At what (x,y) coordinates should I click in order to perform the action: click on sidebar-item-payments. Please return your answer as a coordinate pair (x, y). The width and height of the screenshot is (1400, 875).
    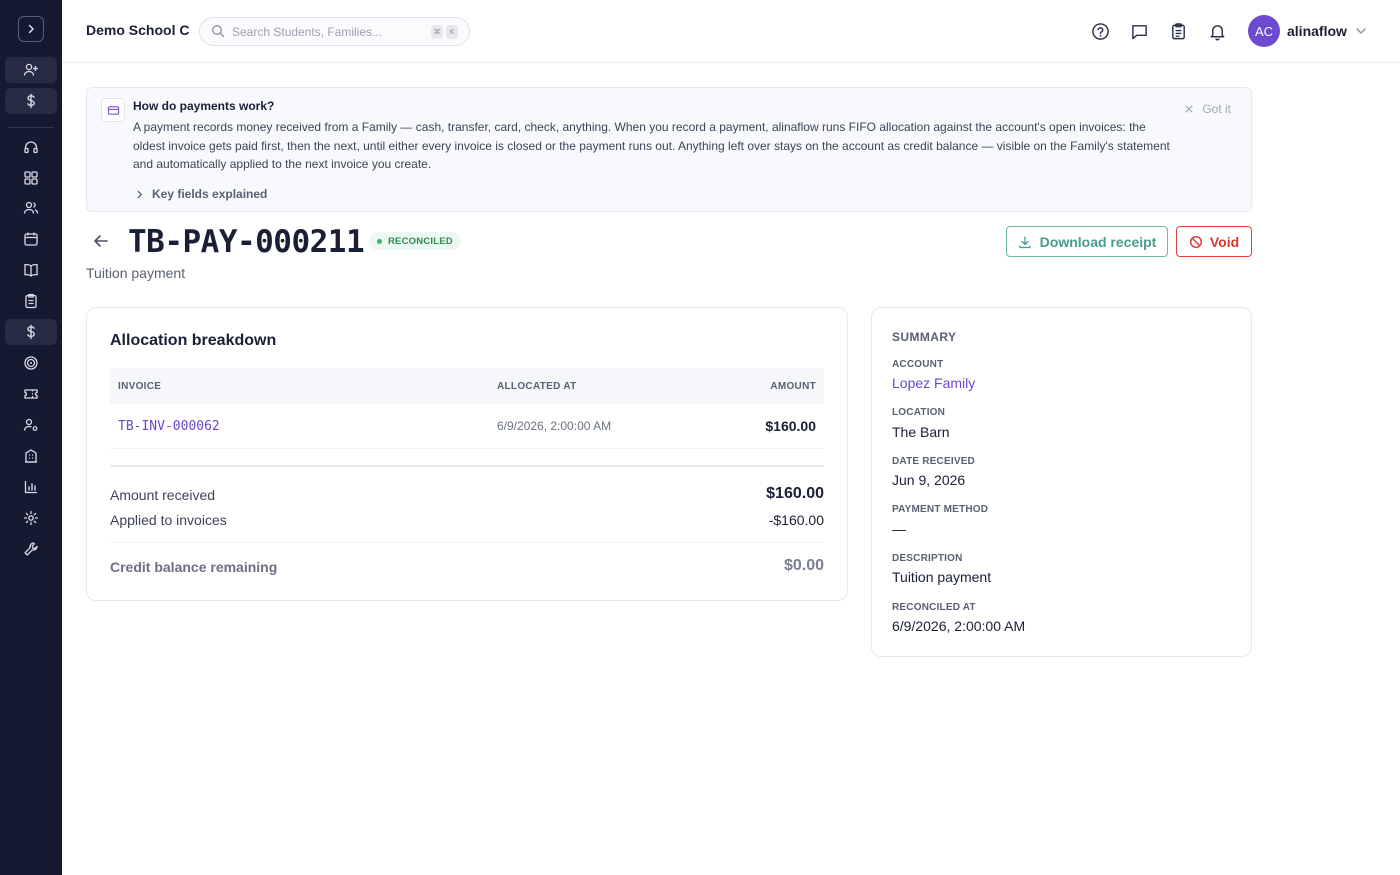
    Looking at the image, I should click on (31, 332).